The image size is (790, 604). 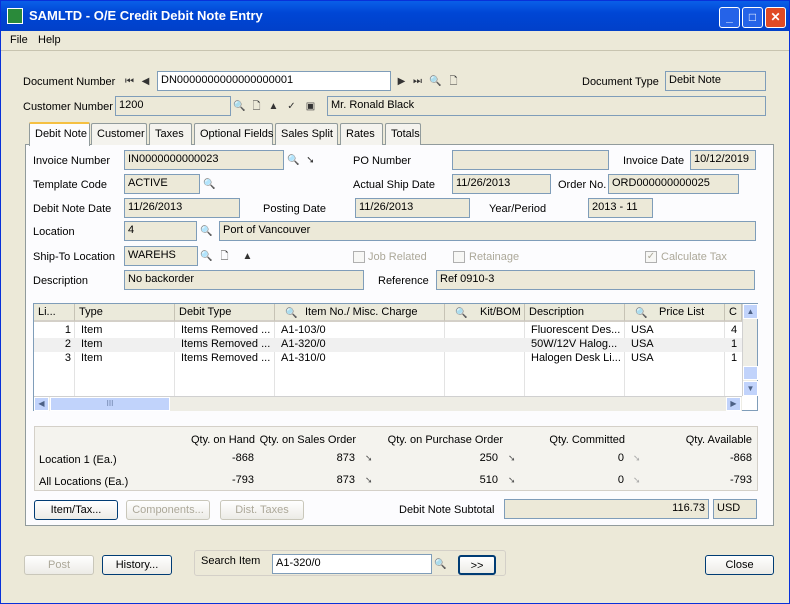 What do you see at coordinates (310, 106) in the screenshot?
I see `customer-card-icon: ▣` at bounding box center [310, 106].